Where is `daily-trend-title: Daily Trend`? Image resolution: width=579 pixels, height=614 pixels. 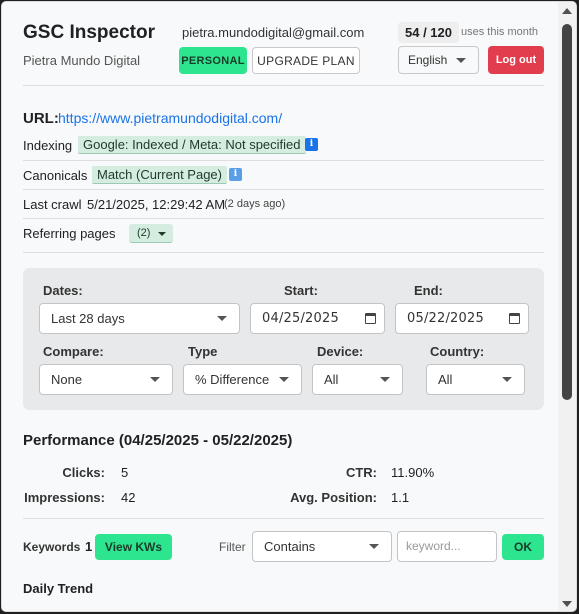
daily-trend-title: Daily Trend is located at coordinates (58, 588).